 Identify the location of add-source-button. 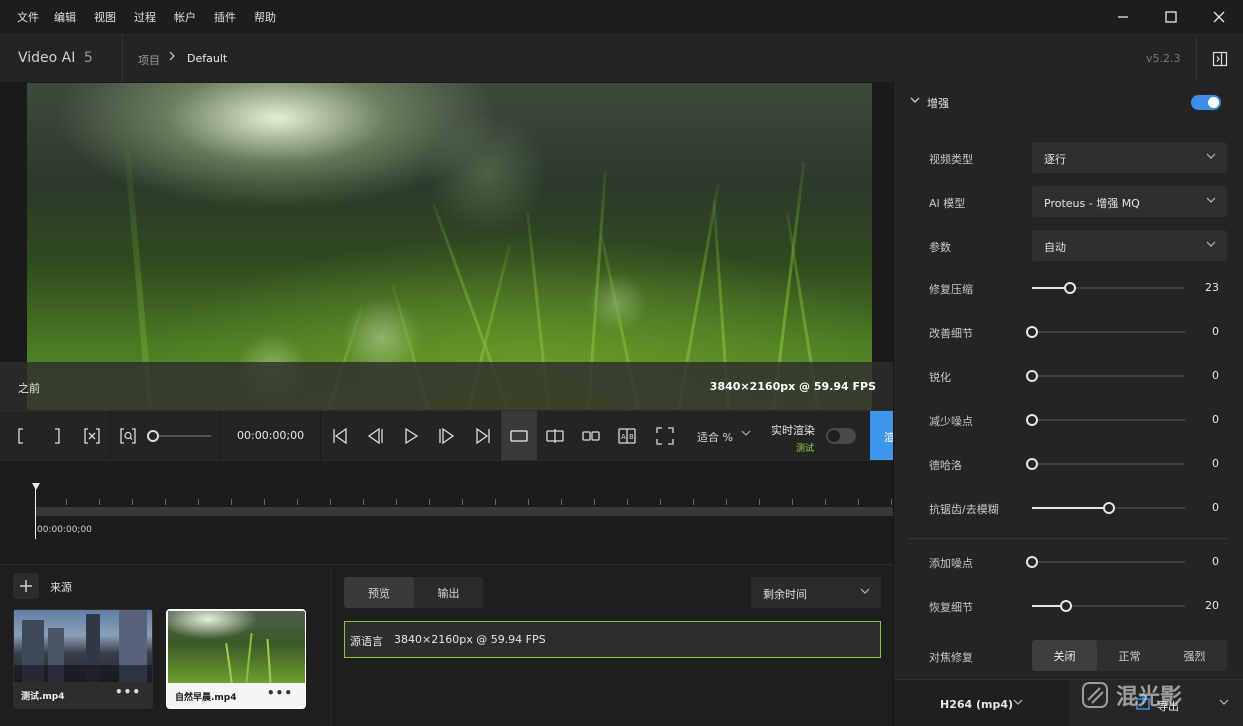
(26, 586).